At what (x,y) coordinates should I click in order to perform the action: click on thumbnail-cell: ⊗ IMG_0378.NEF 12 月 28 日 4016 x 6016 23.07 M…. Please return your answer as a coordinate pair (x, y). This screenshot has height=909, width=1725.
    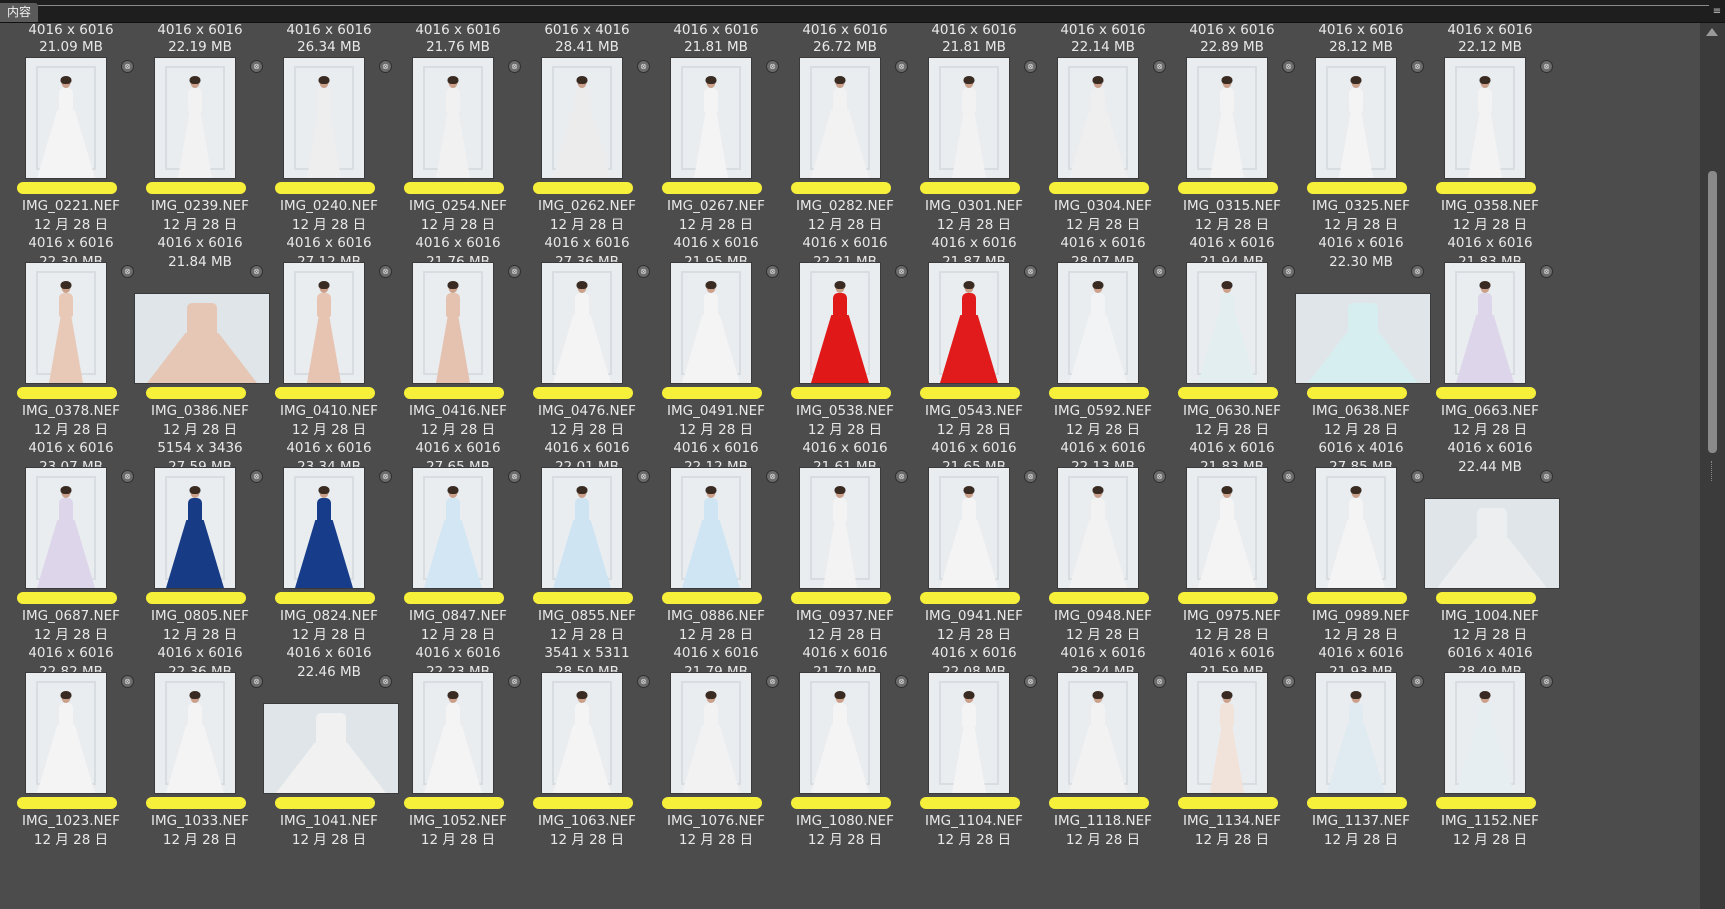
    Looking at the image, I should click on (71, 369).